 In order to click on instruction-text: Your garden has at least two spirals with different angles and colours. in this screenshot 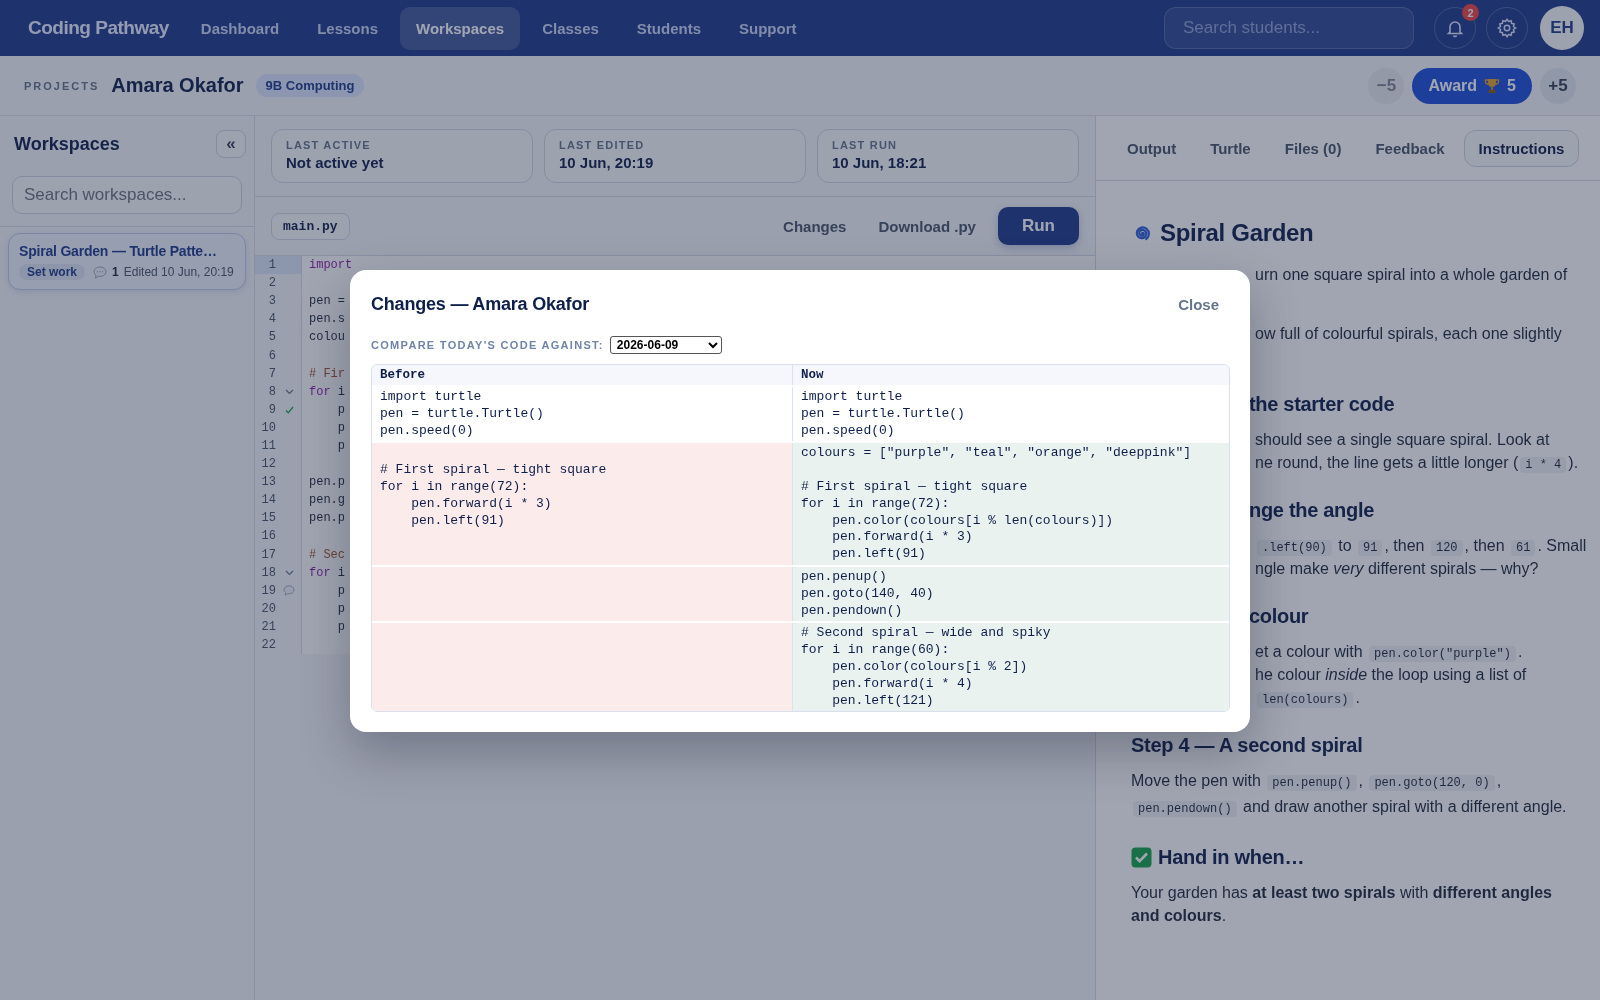, I will do `click(1342, 904)`.